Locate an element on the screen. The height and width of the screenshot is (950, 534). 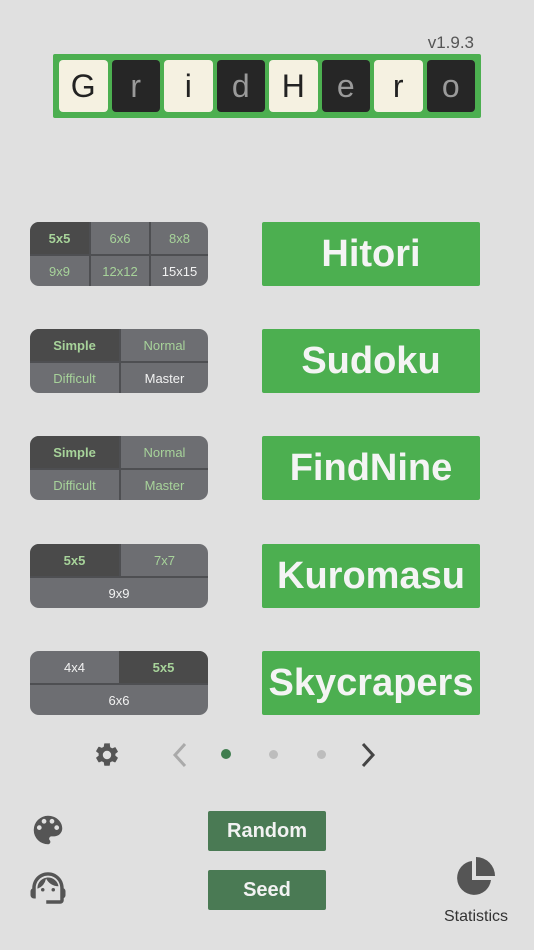
support-agent-icon is located at coordinates (48, 888).